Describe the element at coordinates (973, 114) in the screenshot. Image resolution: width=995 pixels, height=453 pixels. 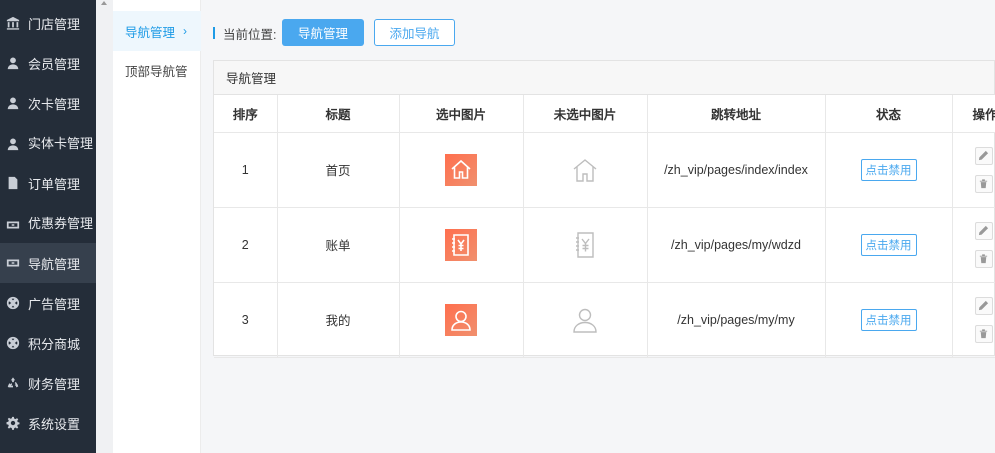
I see `column-header-actions: 操作` at that location.